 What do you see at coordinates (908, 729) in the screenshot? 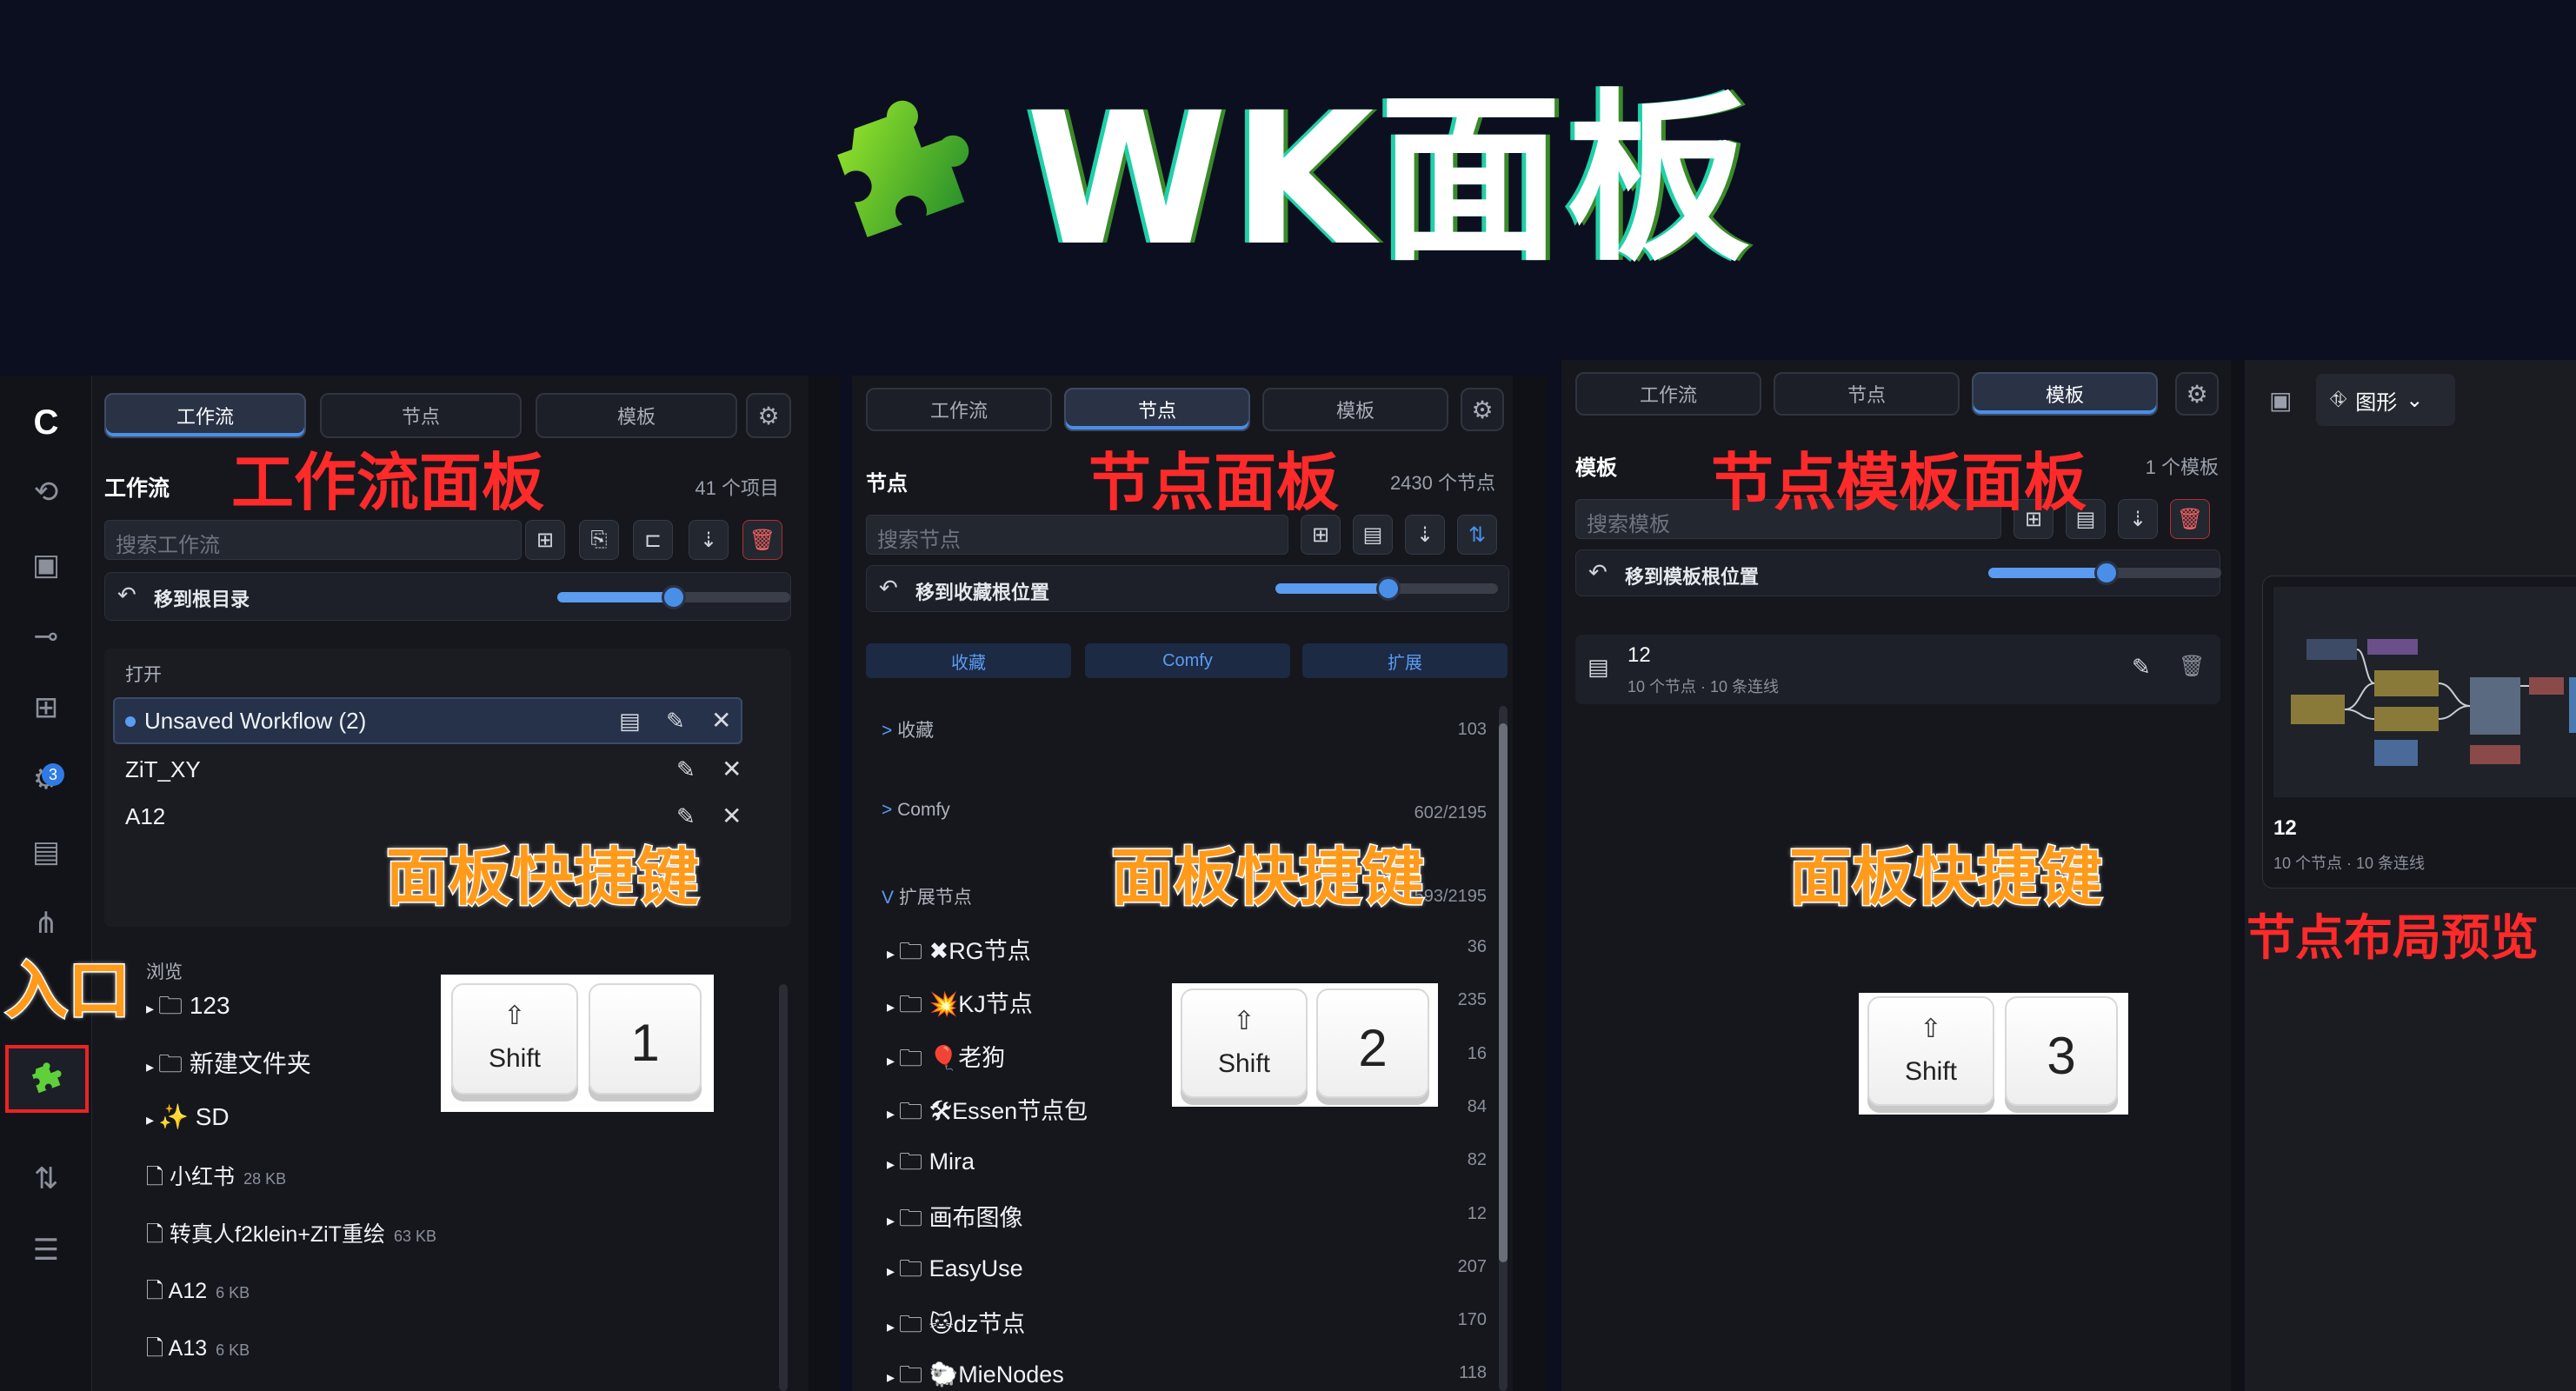
I see `group-row: > 收藏` at bounding box center [908, 729].